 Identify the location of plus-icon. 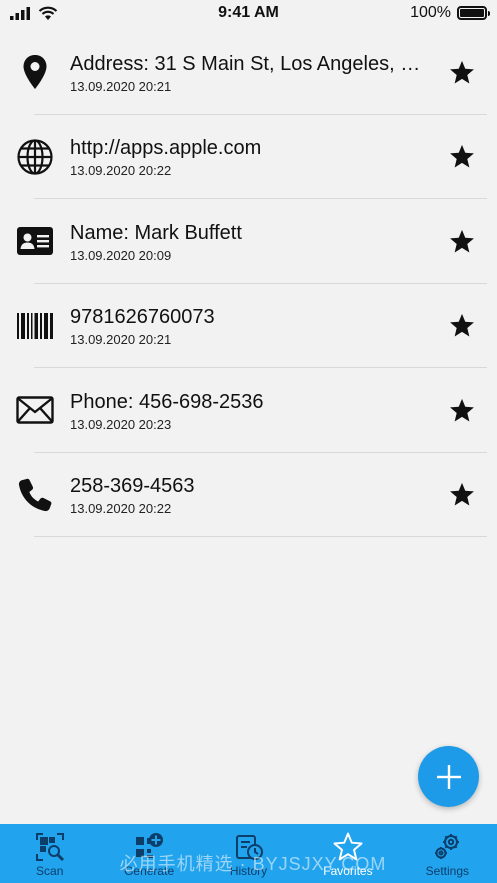
(448, 776).